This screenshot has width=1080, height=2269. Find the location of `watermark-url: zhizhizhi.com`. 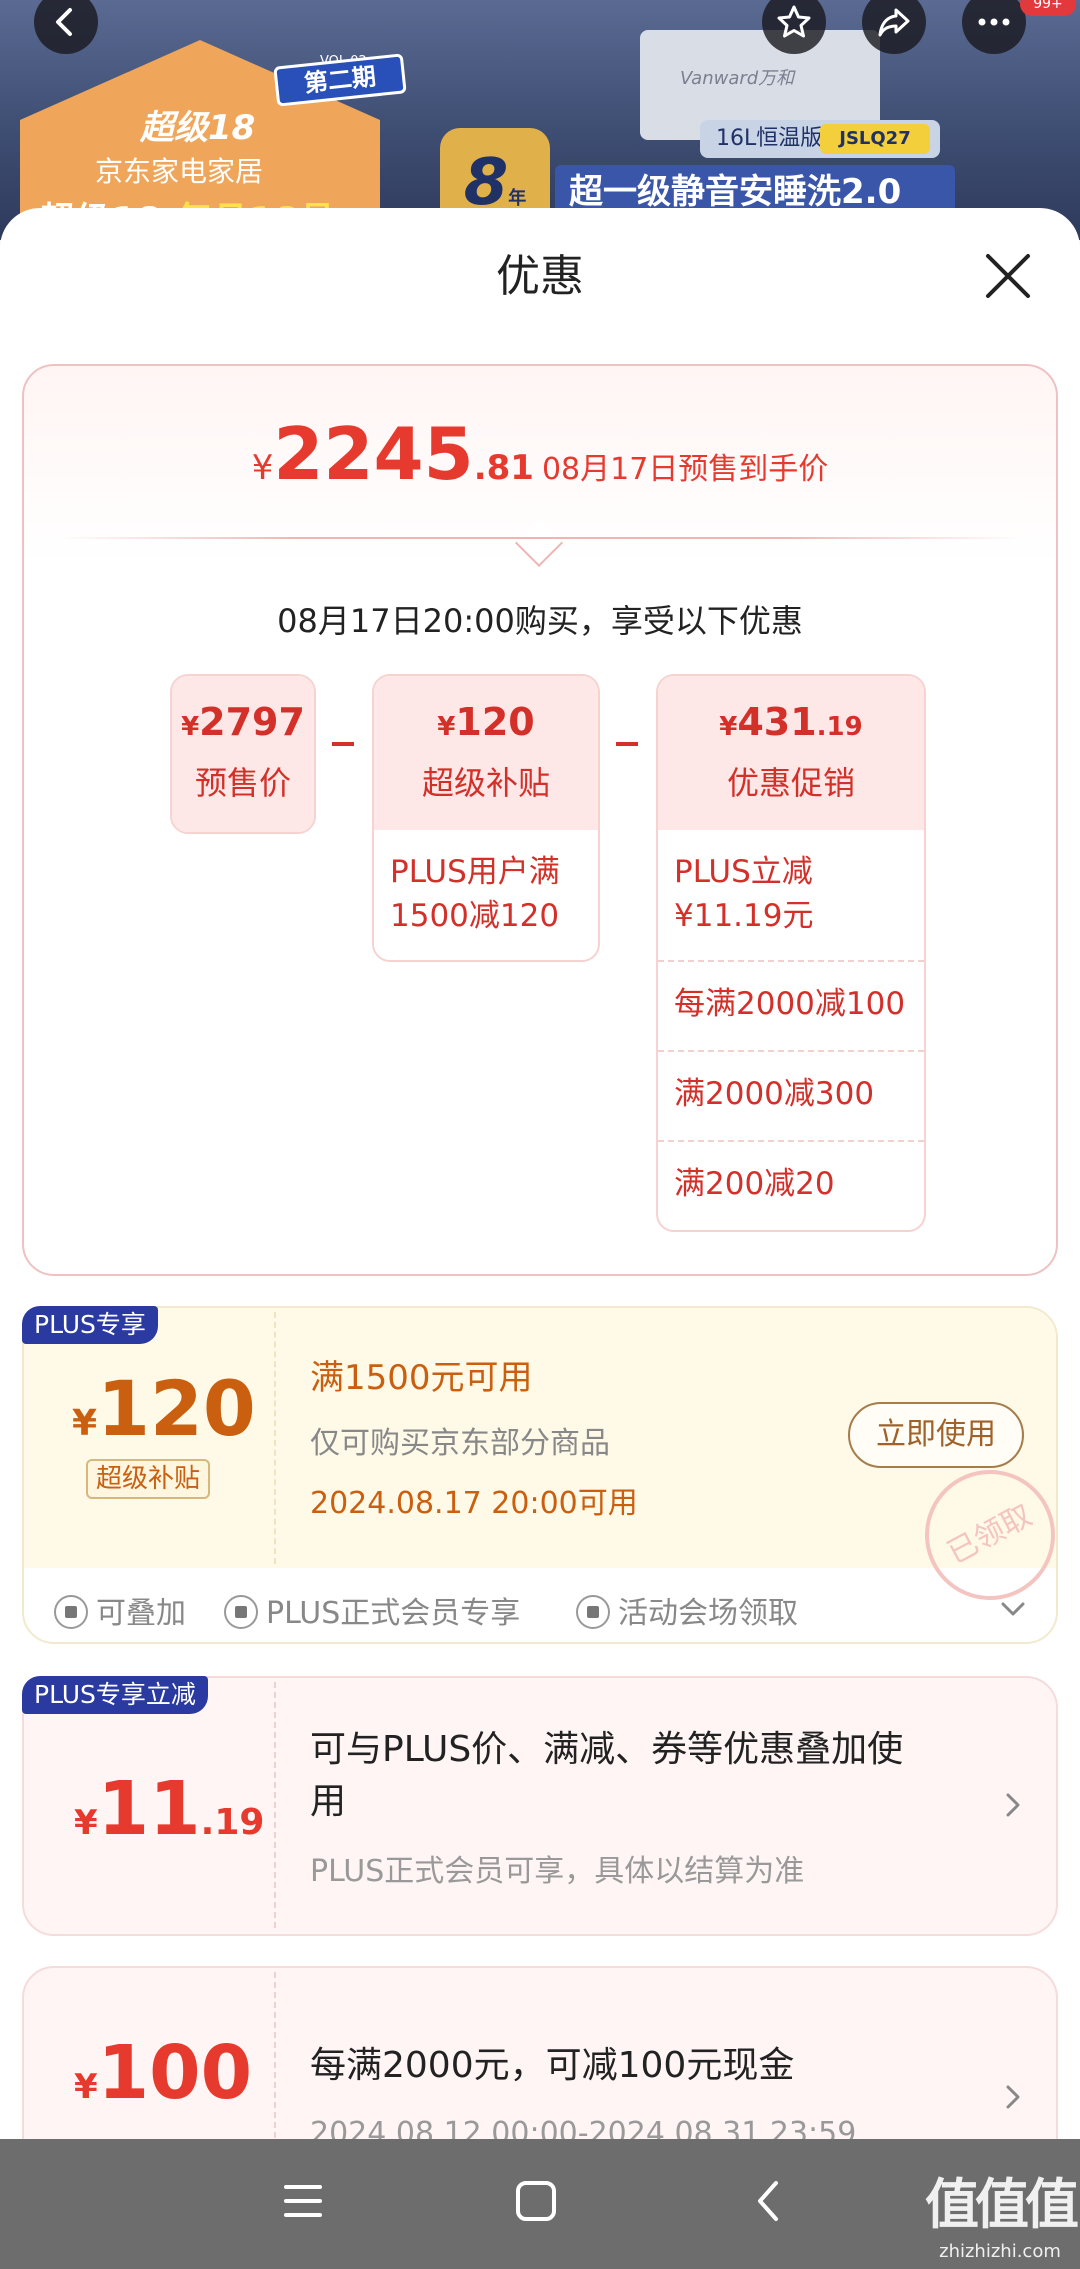

watermark-url: zhizhizhi.com is located at coordinates (1000, 2251).